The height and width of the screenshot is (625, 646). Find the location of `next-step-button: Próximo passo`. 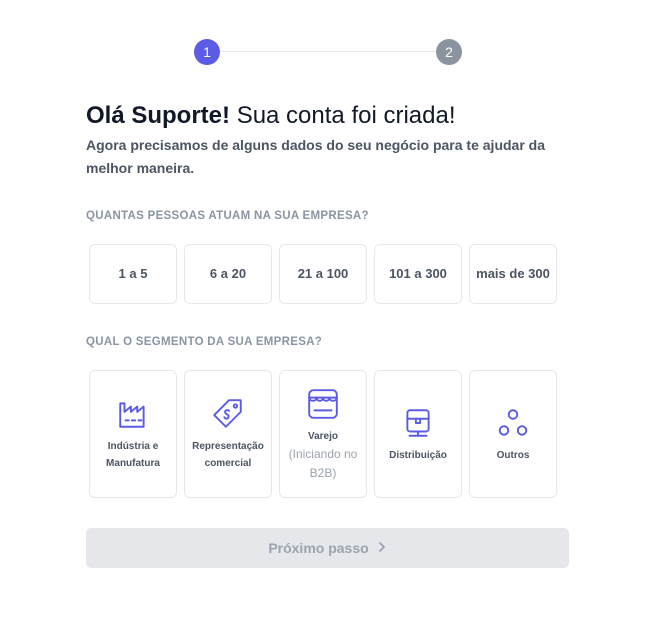

next-step-button: Próximo passo is located at coordinates (327, 548).